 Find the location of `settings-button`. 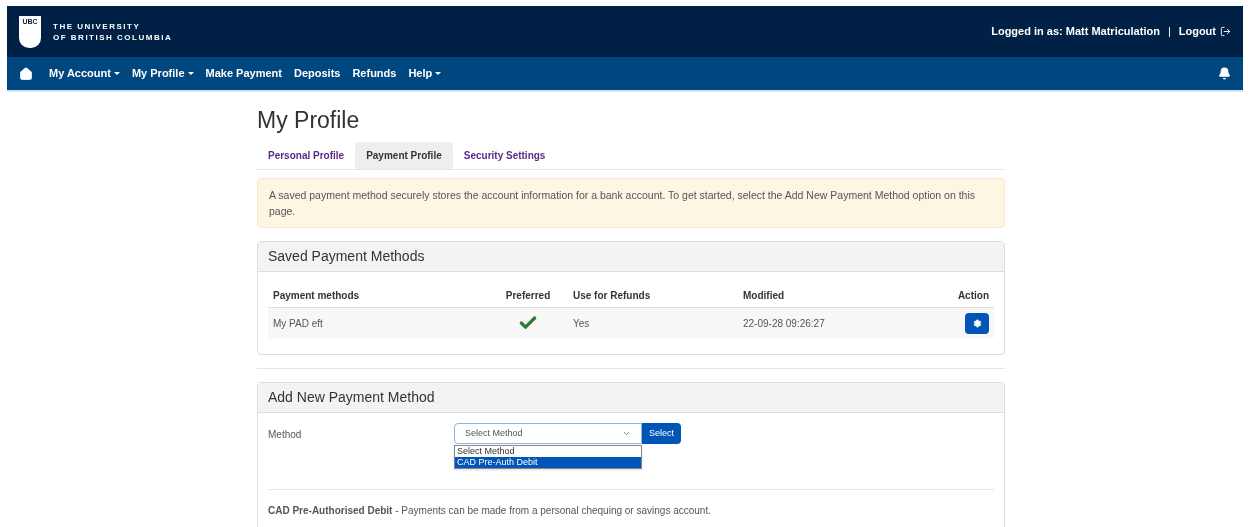

settings-button is located at coordinates (977, 323).